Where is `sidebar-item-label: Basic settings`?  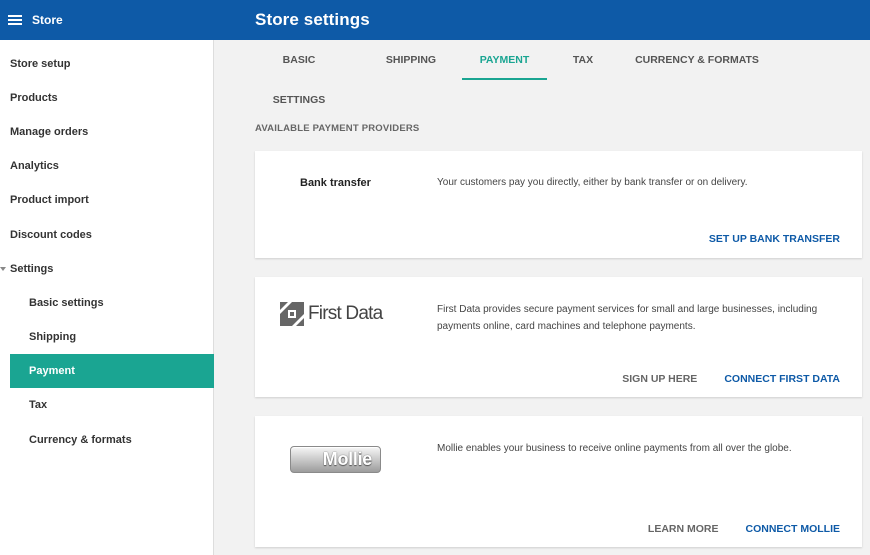
sidebar-item-label: Basic settings is located at coordinates (66, 303).